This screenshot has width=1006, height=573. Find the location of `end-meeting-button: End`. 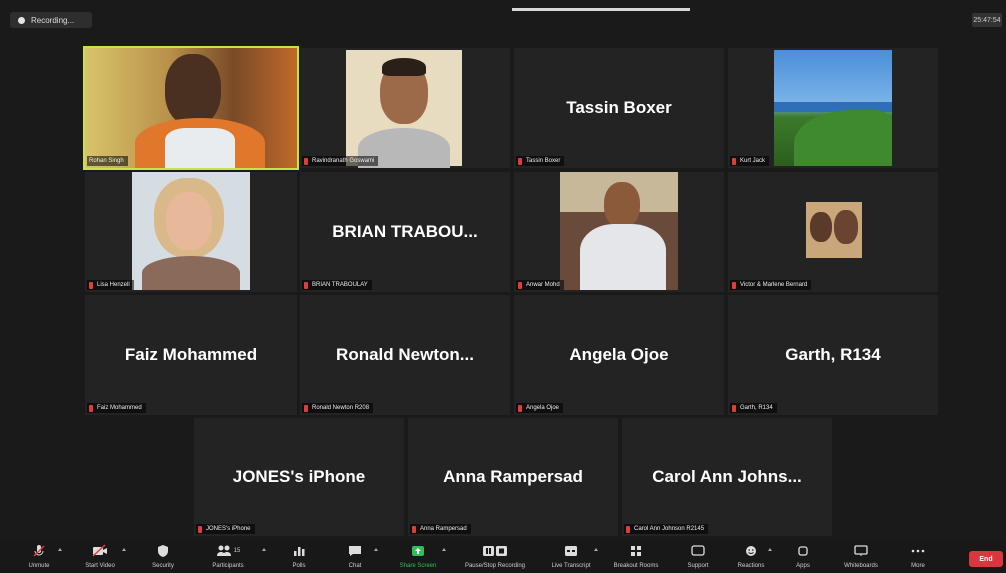

end-meeting-button: End is located at coordinates (986, 559).